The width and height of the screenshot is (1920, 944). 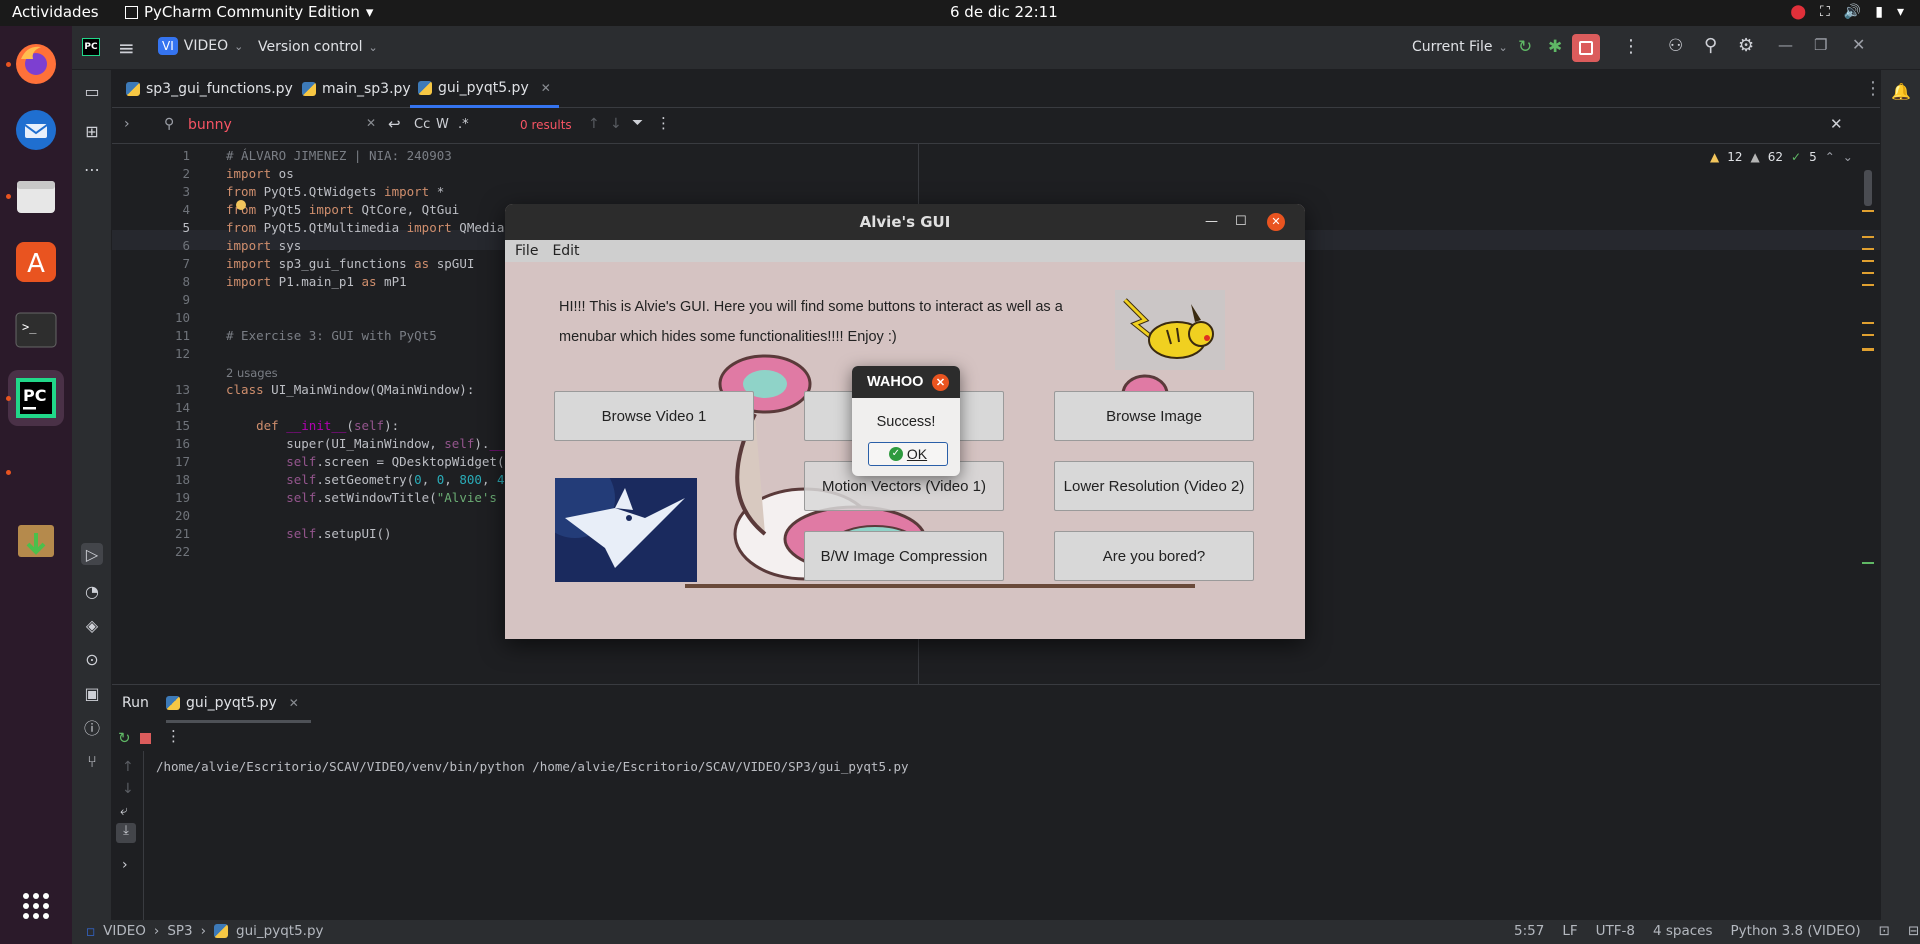 I want to click on line-number: 7, so click(x=151, y=263).